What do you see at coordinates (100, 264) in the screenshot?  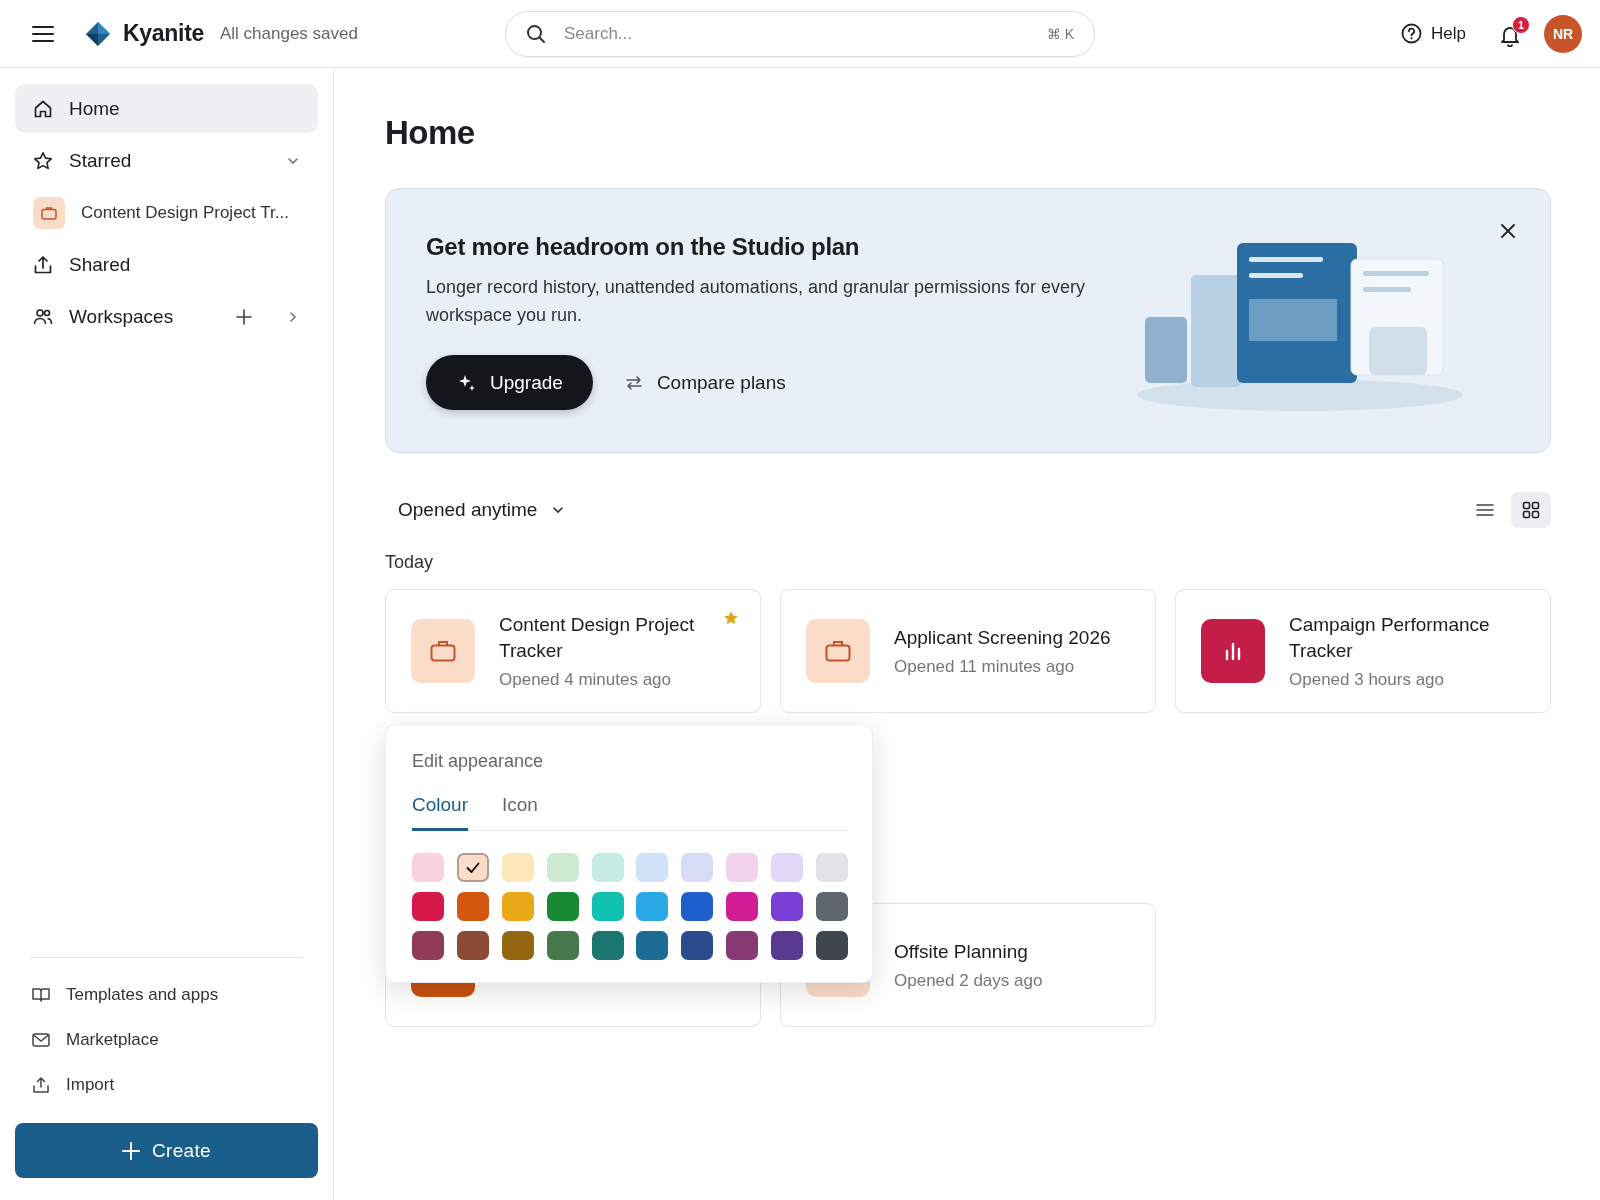 I see `sidebar-item-label: Shared` at bounding box center [100, 264].